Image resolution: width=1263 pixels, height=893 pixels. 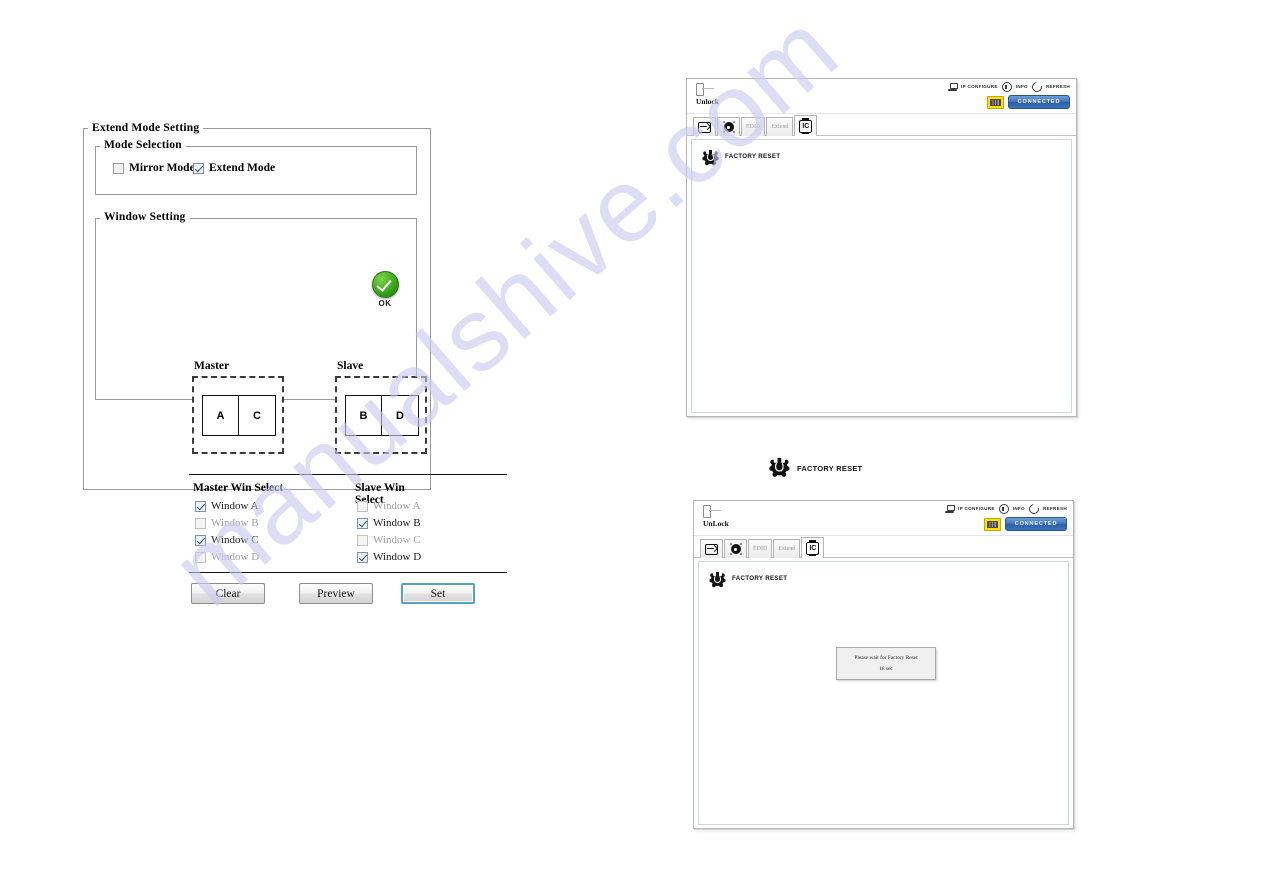 What do you see at coordinates (143, 145) in the screenshot?
I see `mode-selection-title: Mode Selection` at bounding box center [143, 145].